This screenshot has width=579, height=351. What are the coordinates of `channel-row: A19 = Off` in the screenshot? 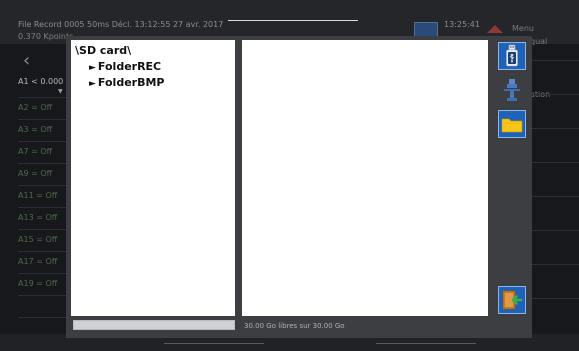 It's located at (42, 284).